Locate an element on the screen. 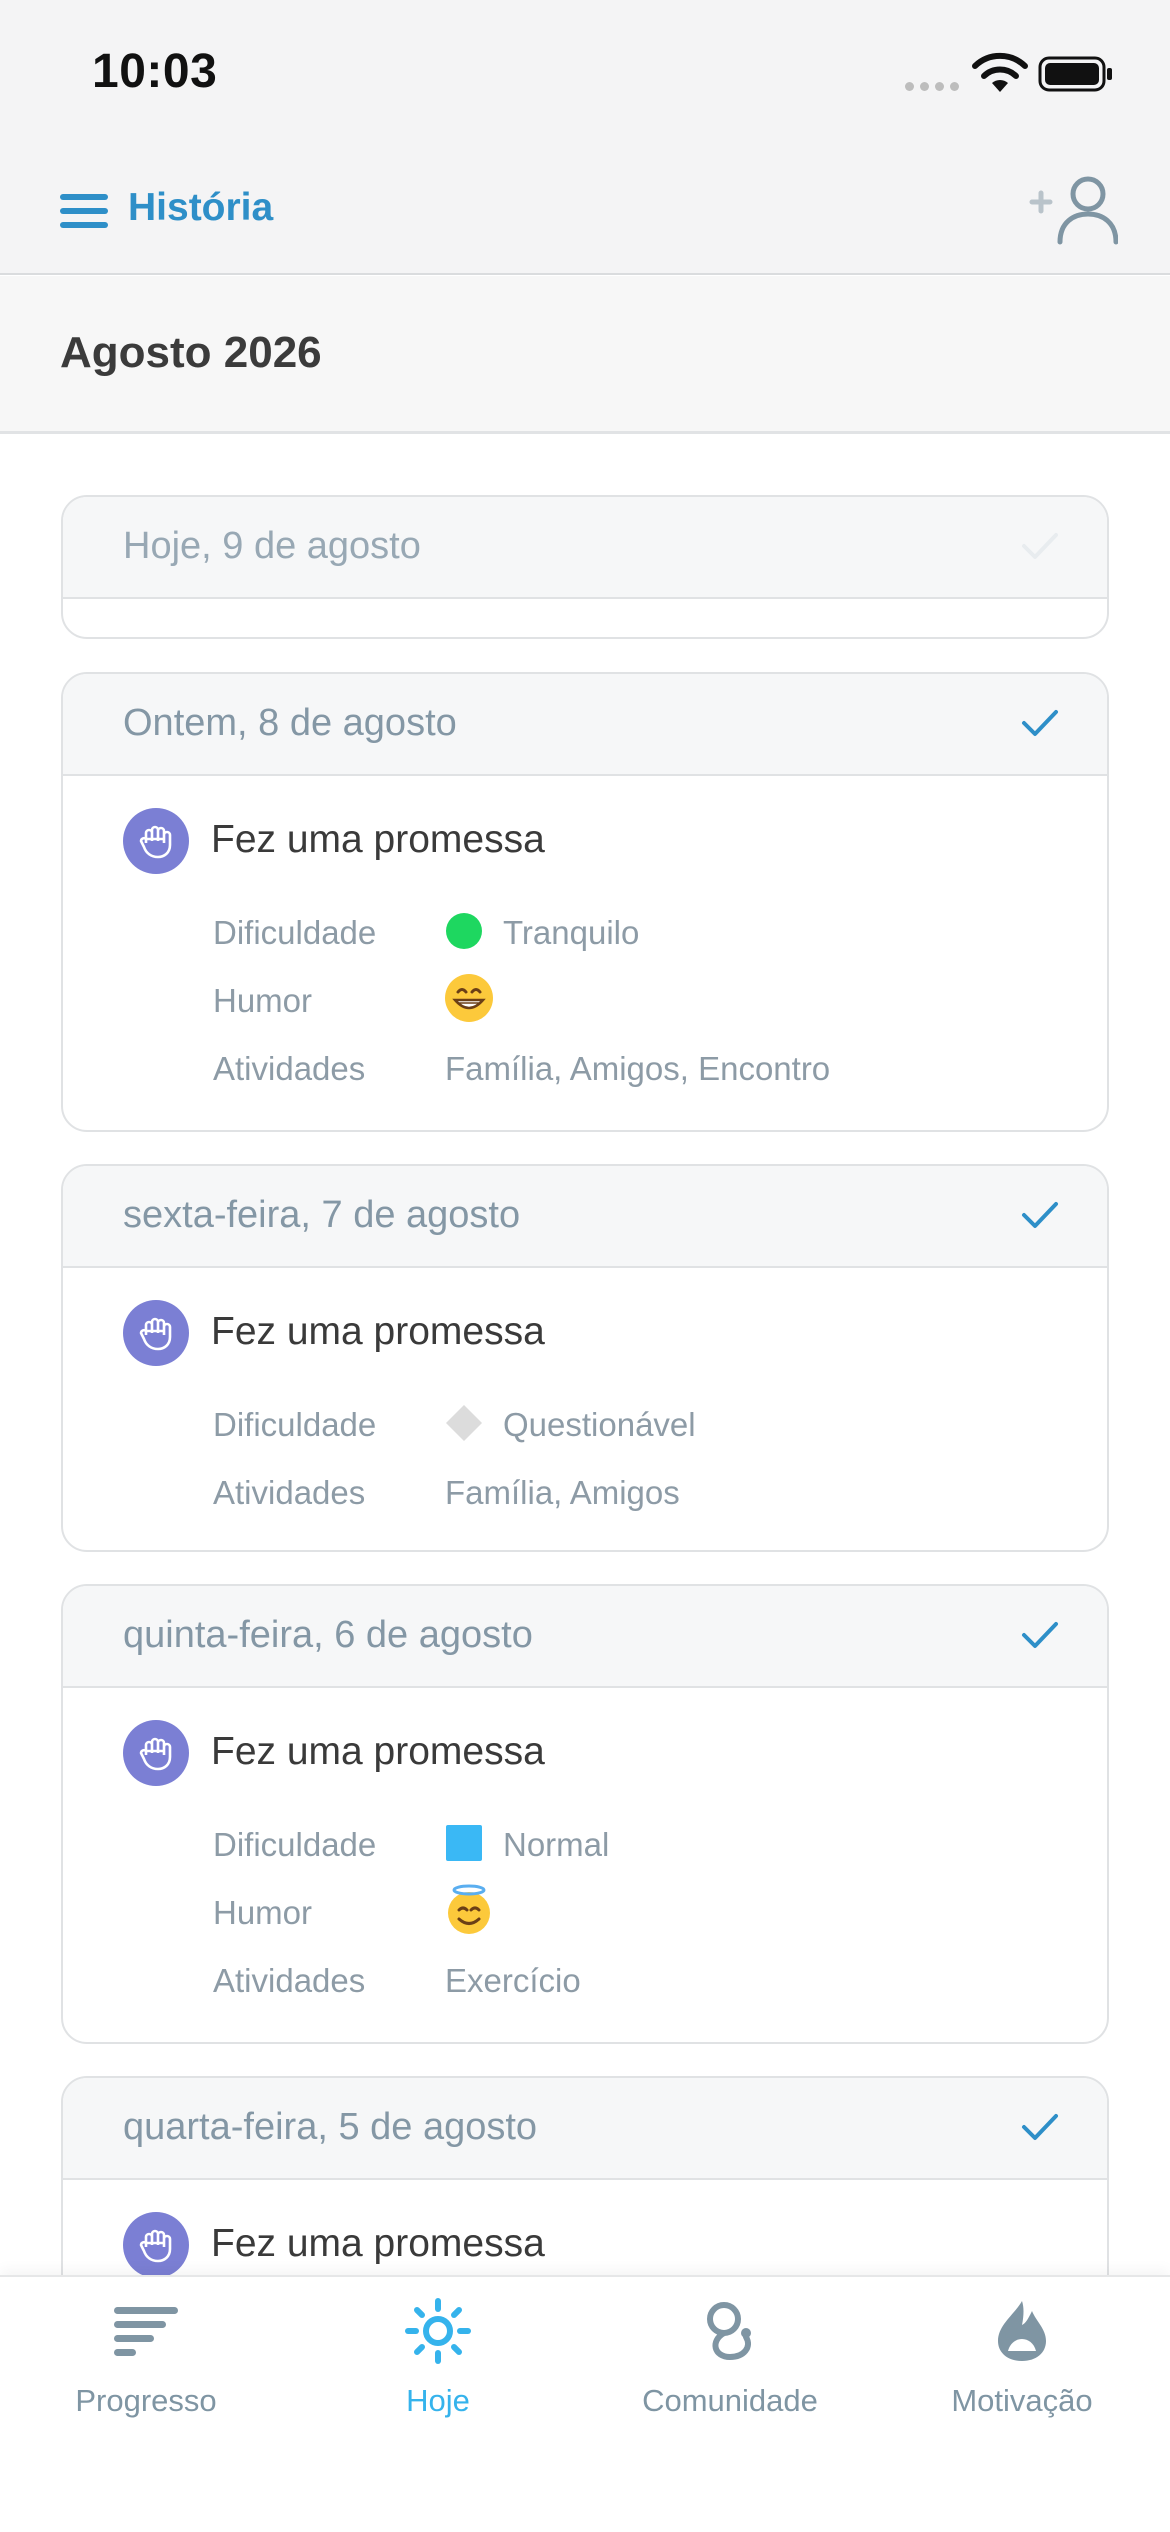 Image resolution: width=1170 pixels, height=2532 pixels. day-card: Hoje, 9 de agosto is located at coordinates (585, 567).